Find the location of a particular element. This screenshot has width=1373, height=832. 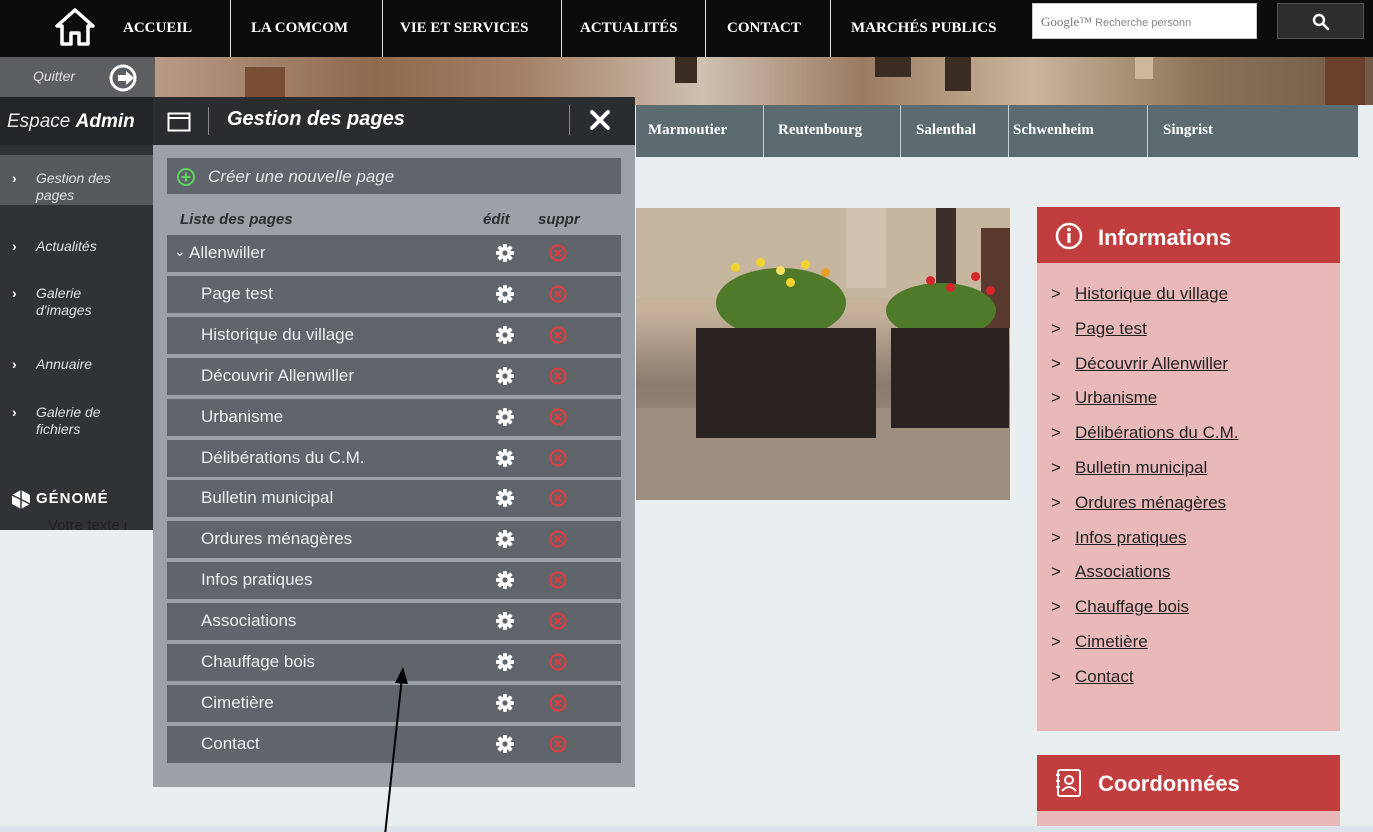

info-link: > Historique du village is located at coordinates (1139, 294).